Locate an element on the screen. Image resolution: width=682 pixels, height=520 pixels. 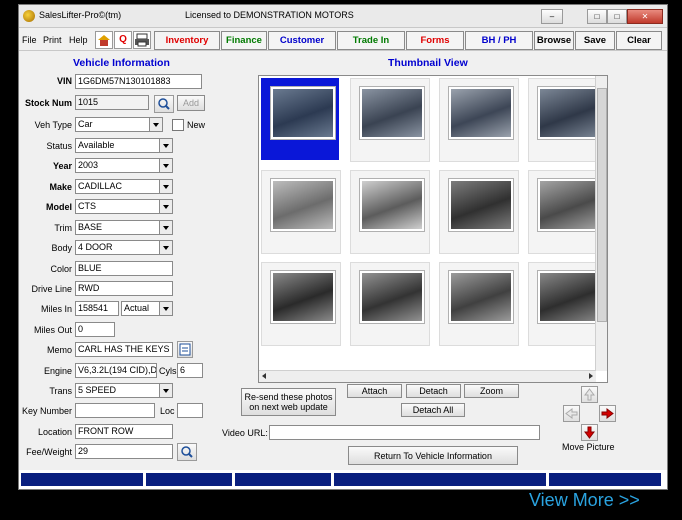
key-number-field is located at coordinates (115, 410).